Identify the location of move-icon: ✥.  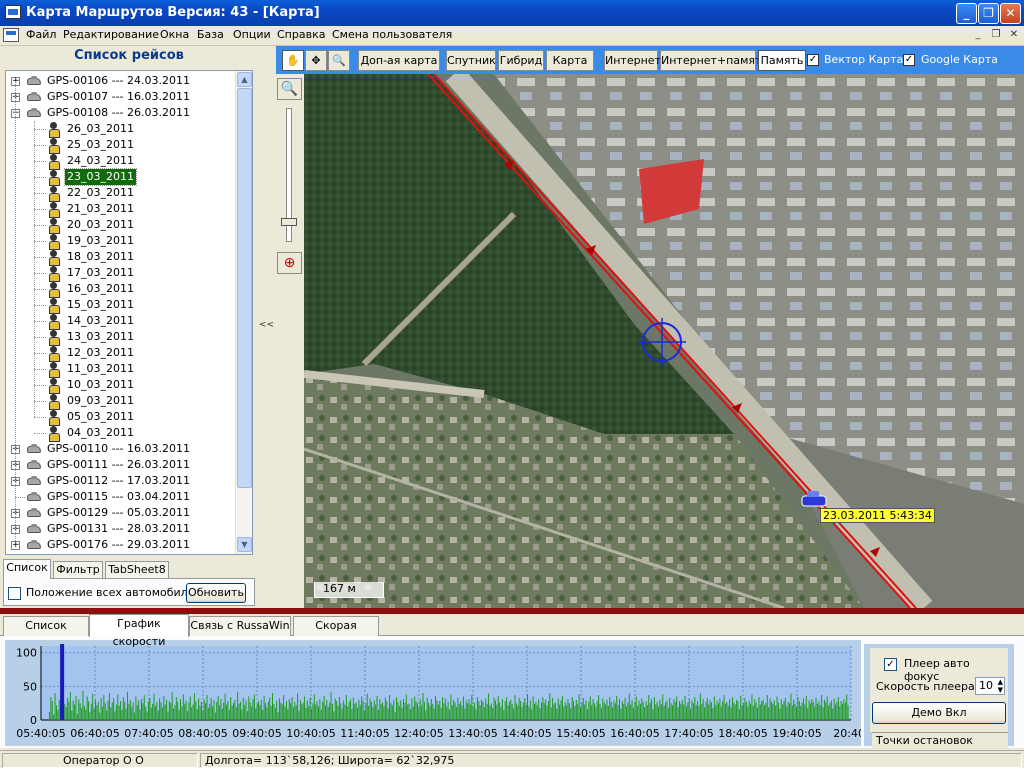
(316, 60).